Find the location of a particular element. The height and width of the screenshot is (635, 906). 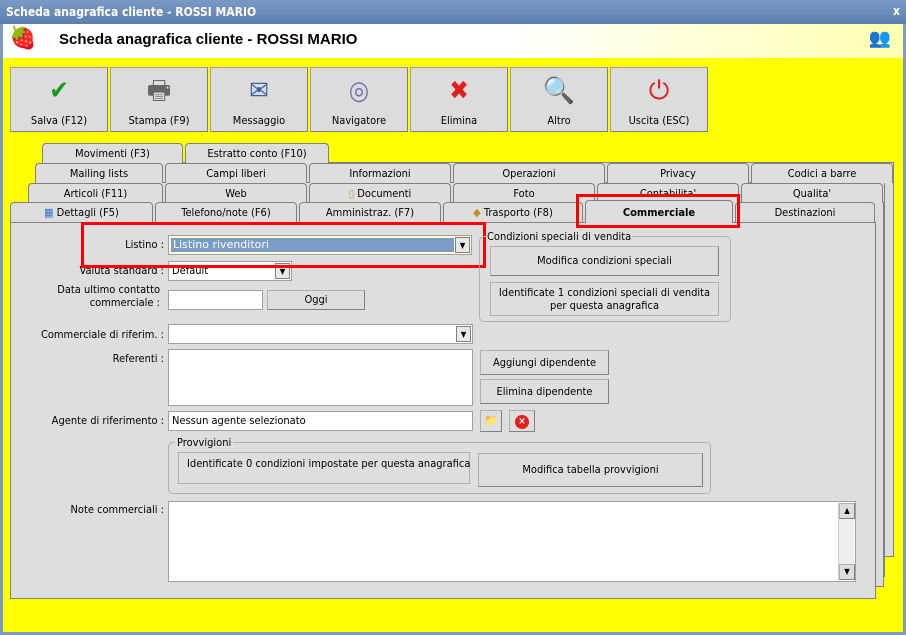

scrollbar: ▲ ▼ is located at coordinates (846, 541).